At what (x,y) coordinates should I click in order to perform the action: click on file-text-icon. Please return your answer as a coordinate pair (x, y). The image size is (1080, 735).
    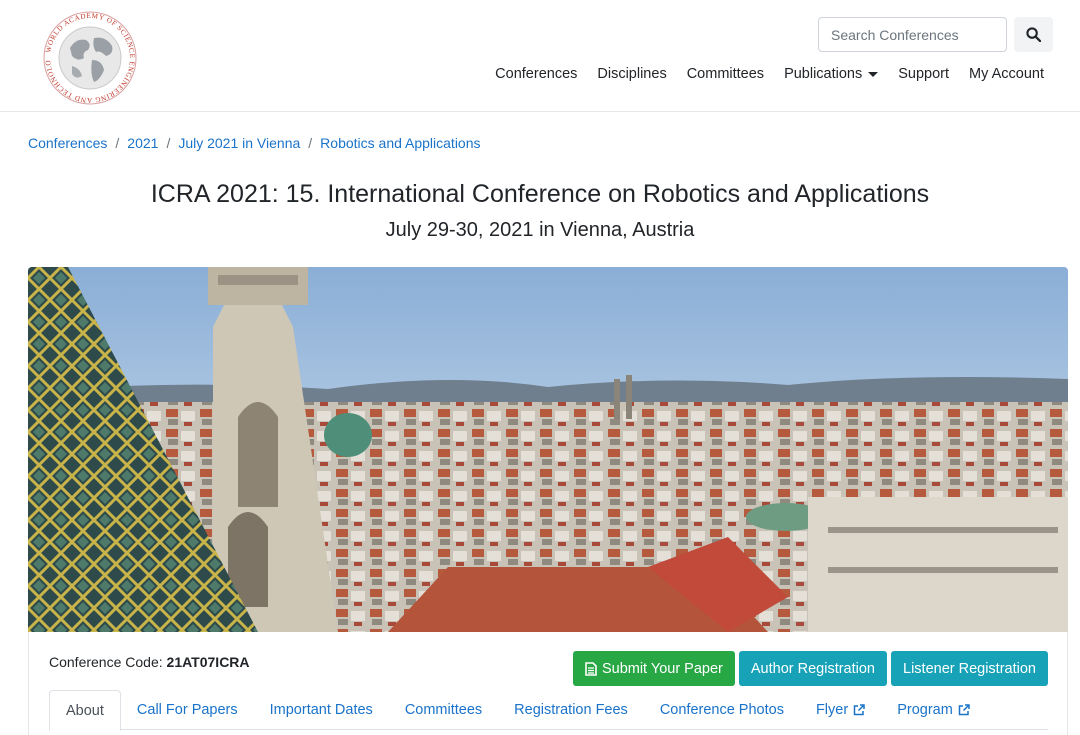
    Looking at the image, I should click on (591, 668).